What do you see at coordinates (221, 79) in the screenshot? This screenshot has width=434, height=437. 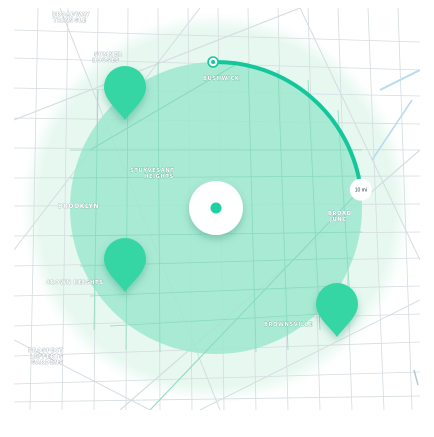 I see `label-bushwick: BUSHWICK` at bounding box center [221, 79].